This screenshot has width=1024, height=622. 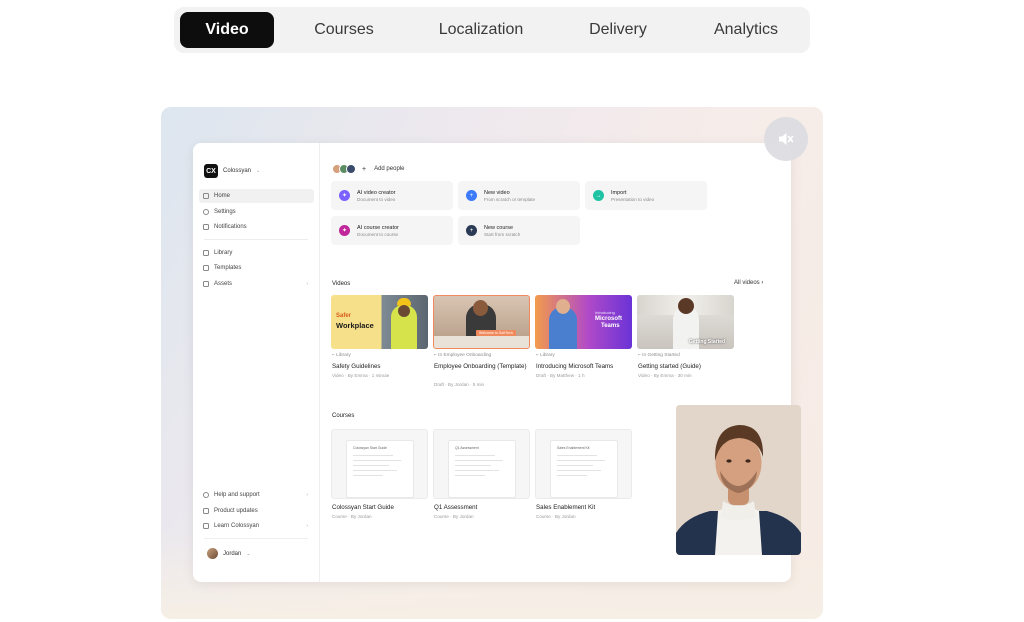 I want to click on speaker-muted-icon, so click(x=786, y=139).